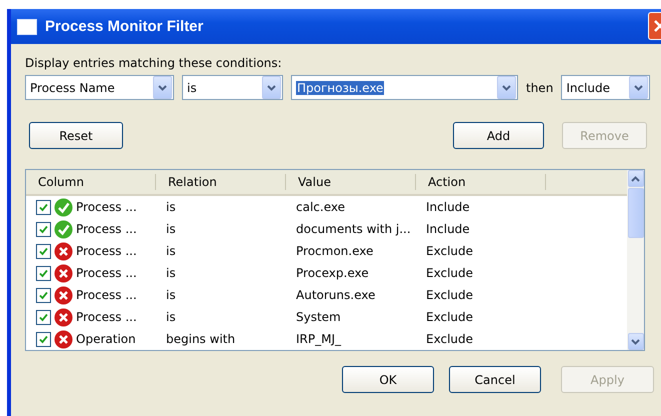  Describe the element at coordinates (351, 182) in the screenshot. I see `column-header: Value` at that location.